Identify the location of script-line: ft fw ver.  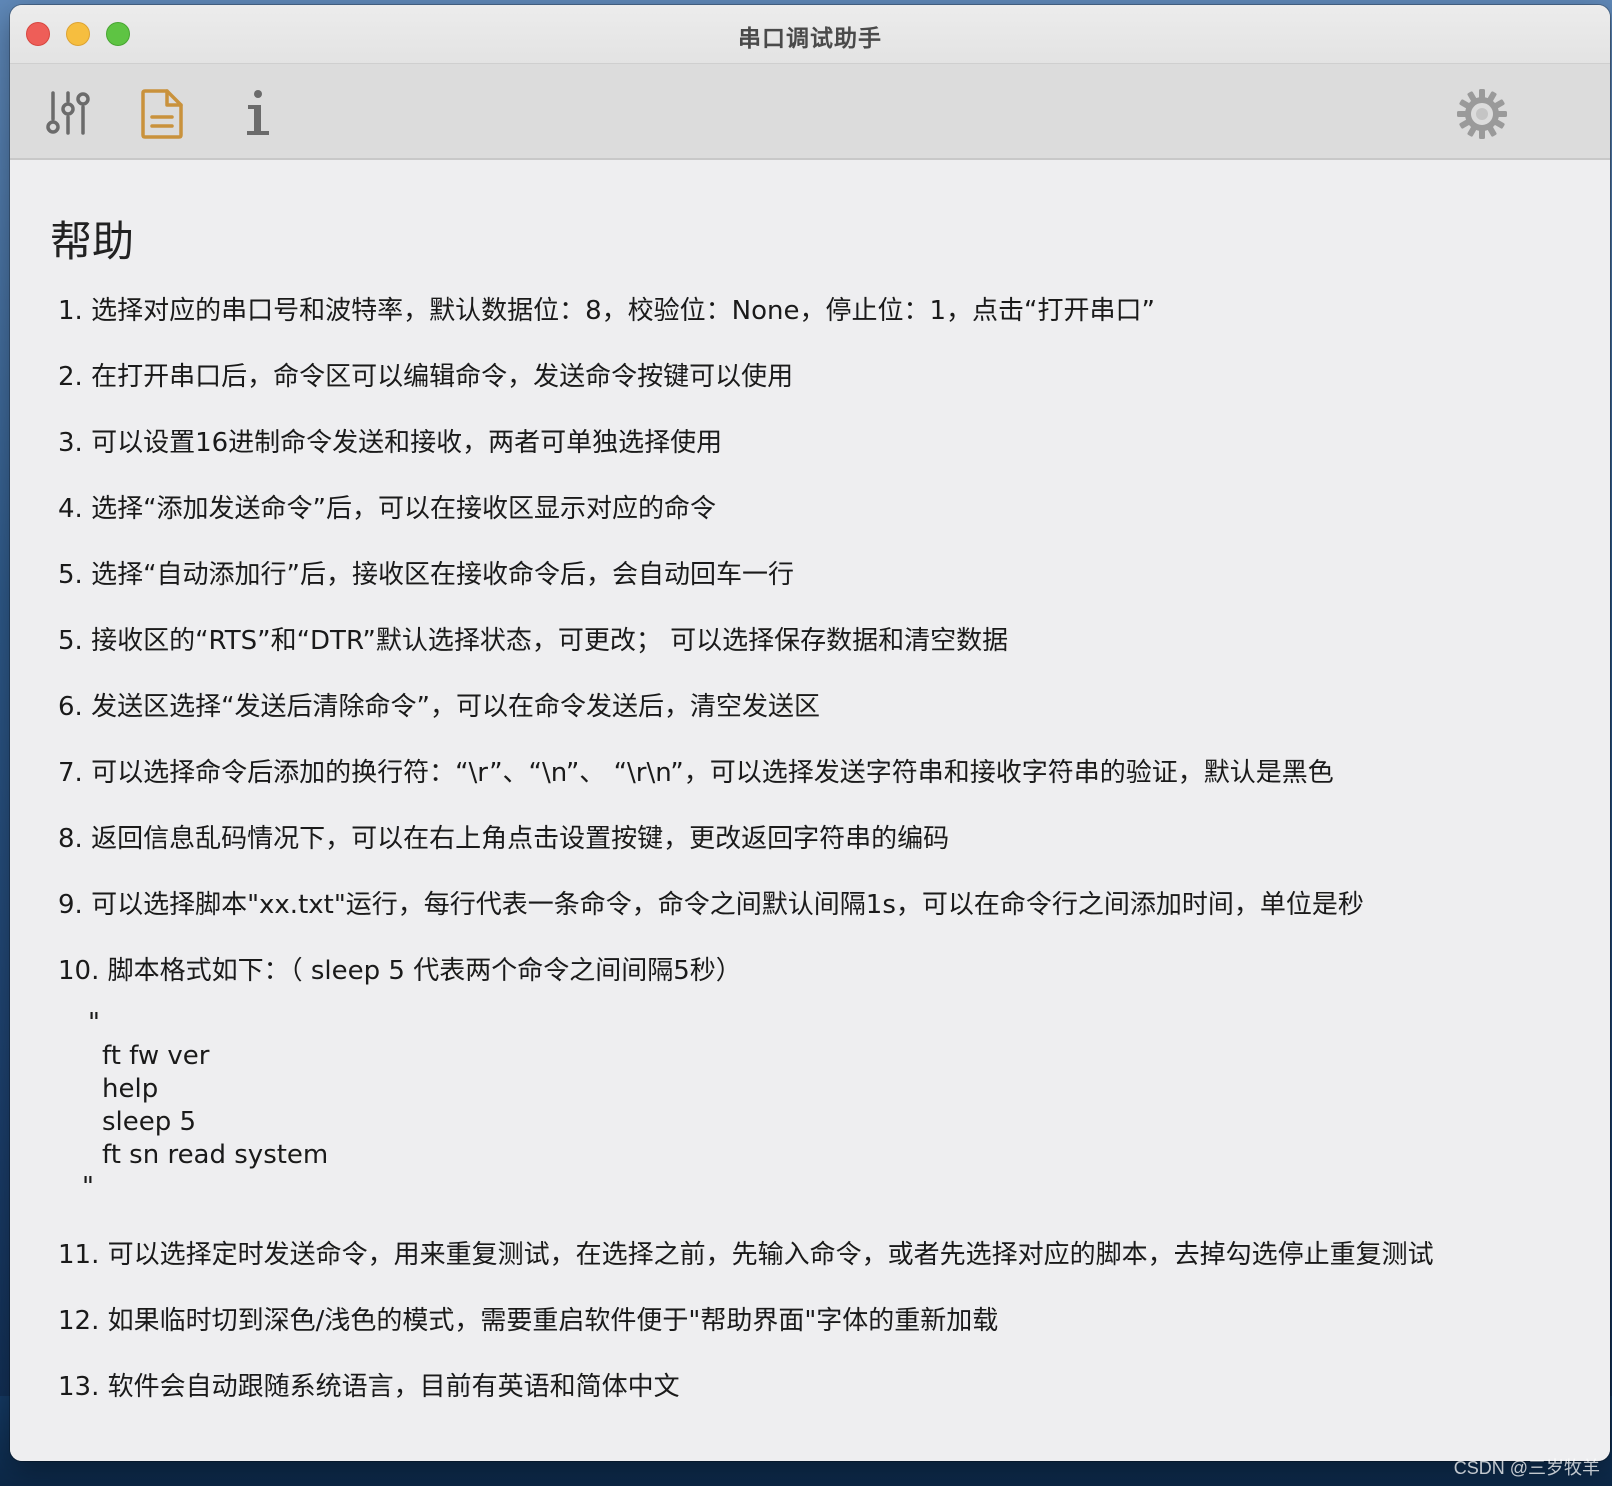
(156, 1056).